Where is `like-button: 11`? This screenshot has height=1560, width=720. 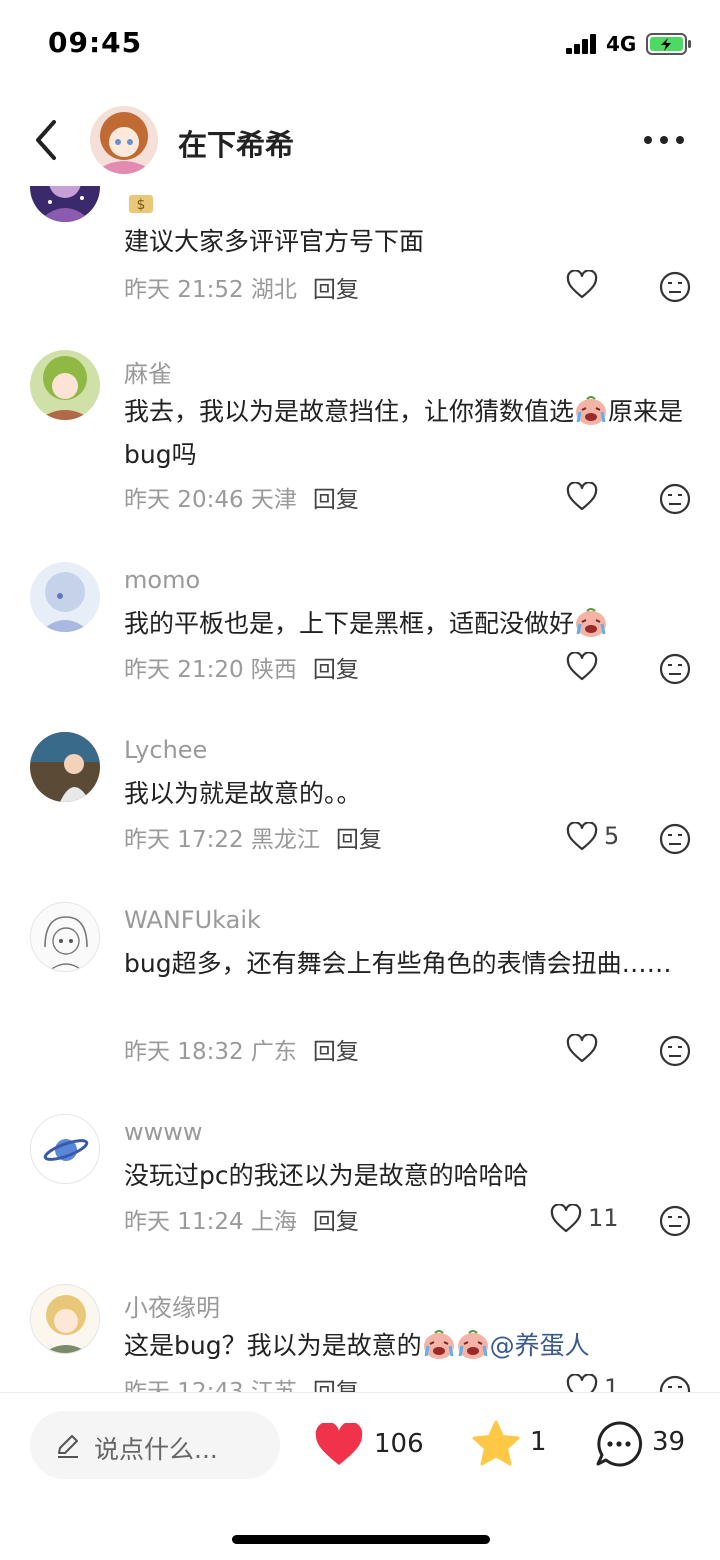
like-button: 11 is located at coordinates (595, 1220).